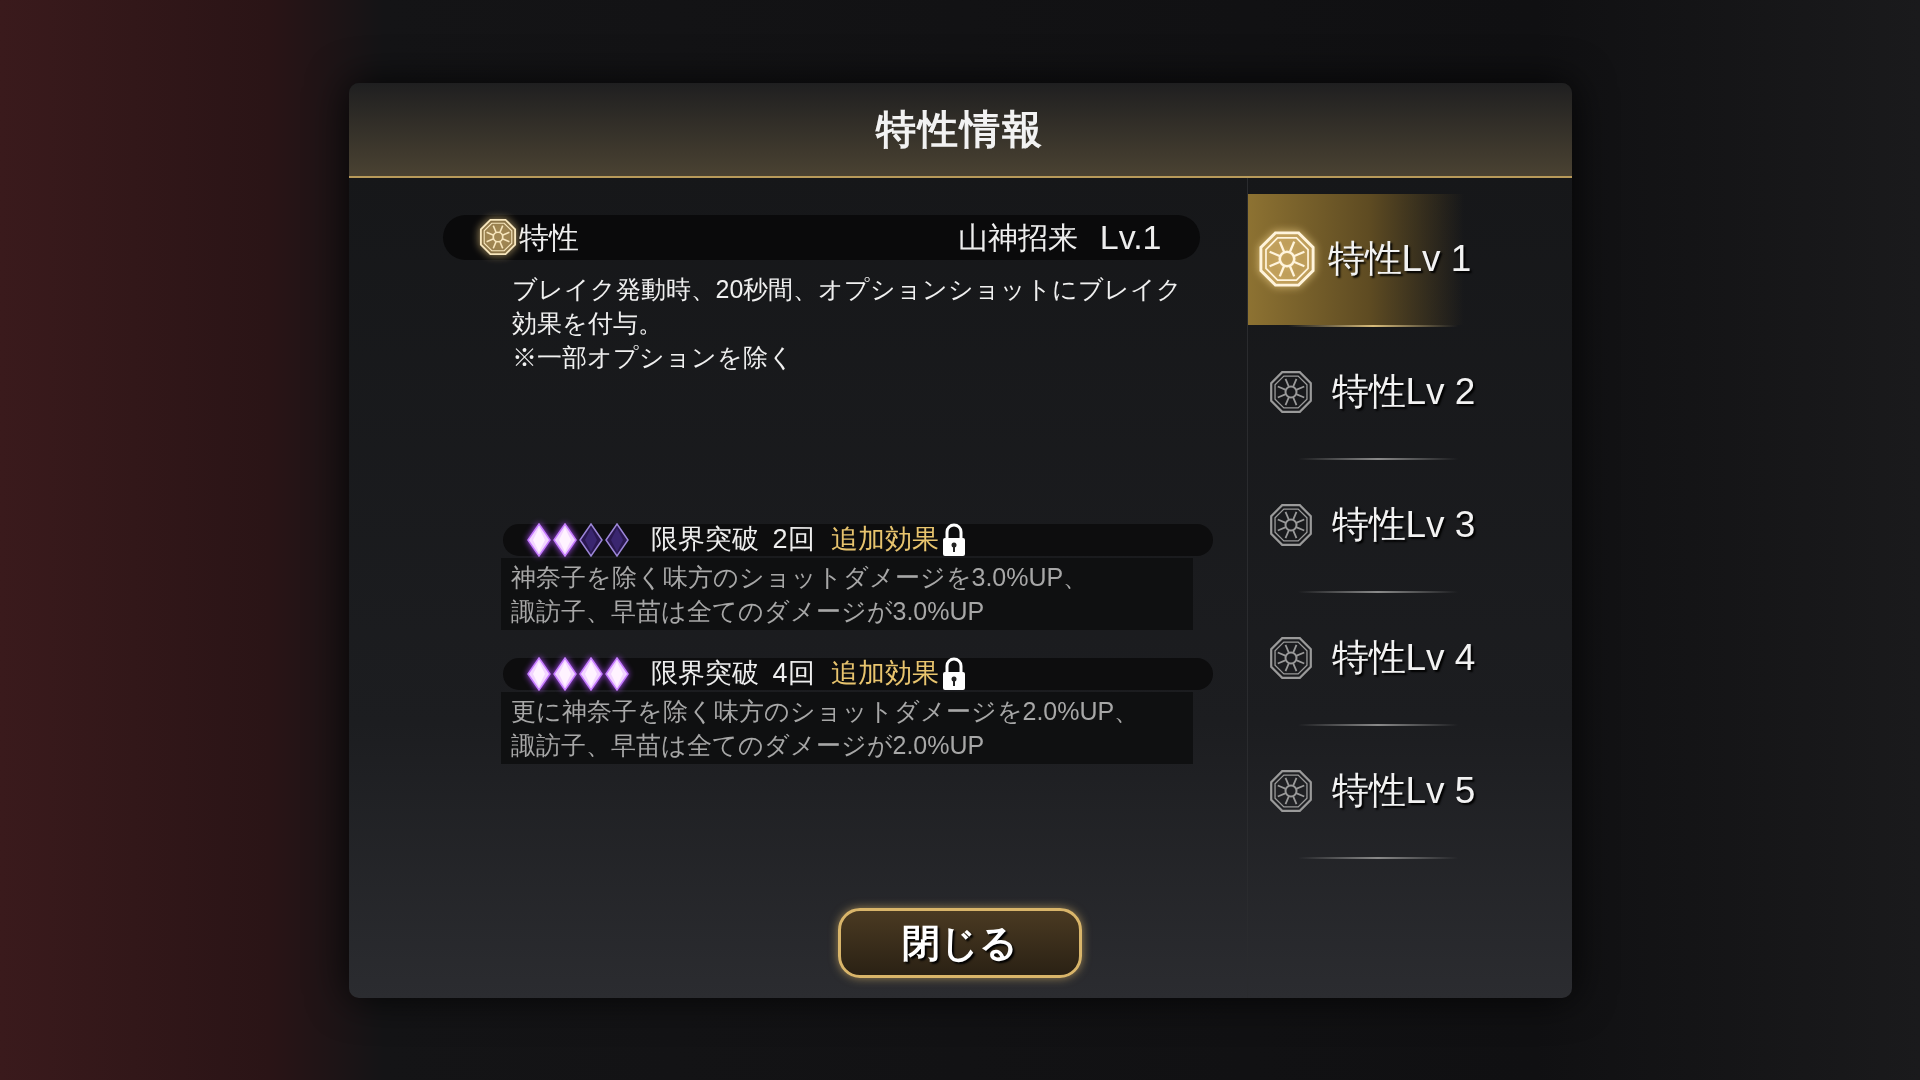 This screenshot has width=1920, height=1080. What do you see at coordinates (847, 323) in the screenshot?
I see `trait-description: ブレイク発動時、20秒間、オプションショットにブレイク効果を付与。 ※一部オプションを除く` at bounding box center [847, 323].